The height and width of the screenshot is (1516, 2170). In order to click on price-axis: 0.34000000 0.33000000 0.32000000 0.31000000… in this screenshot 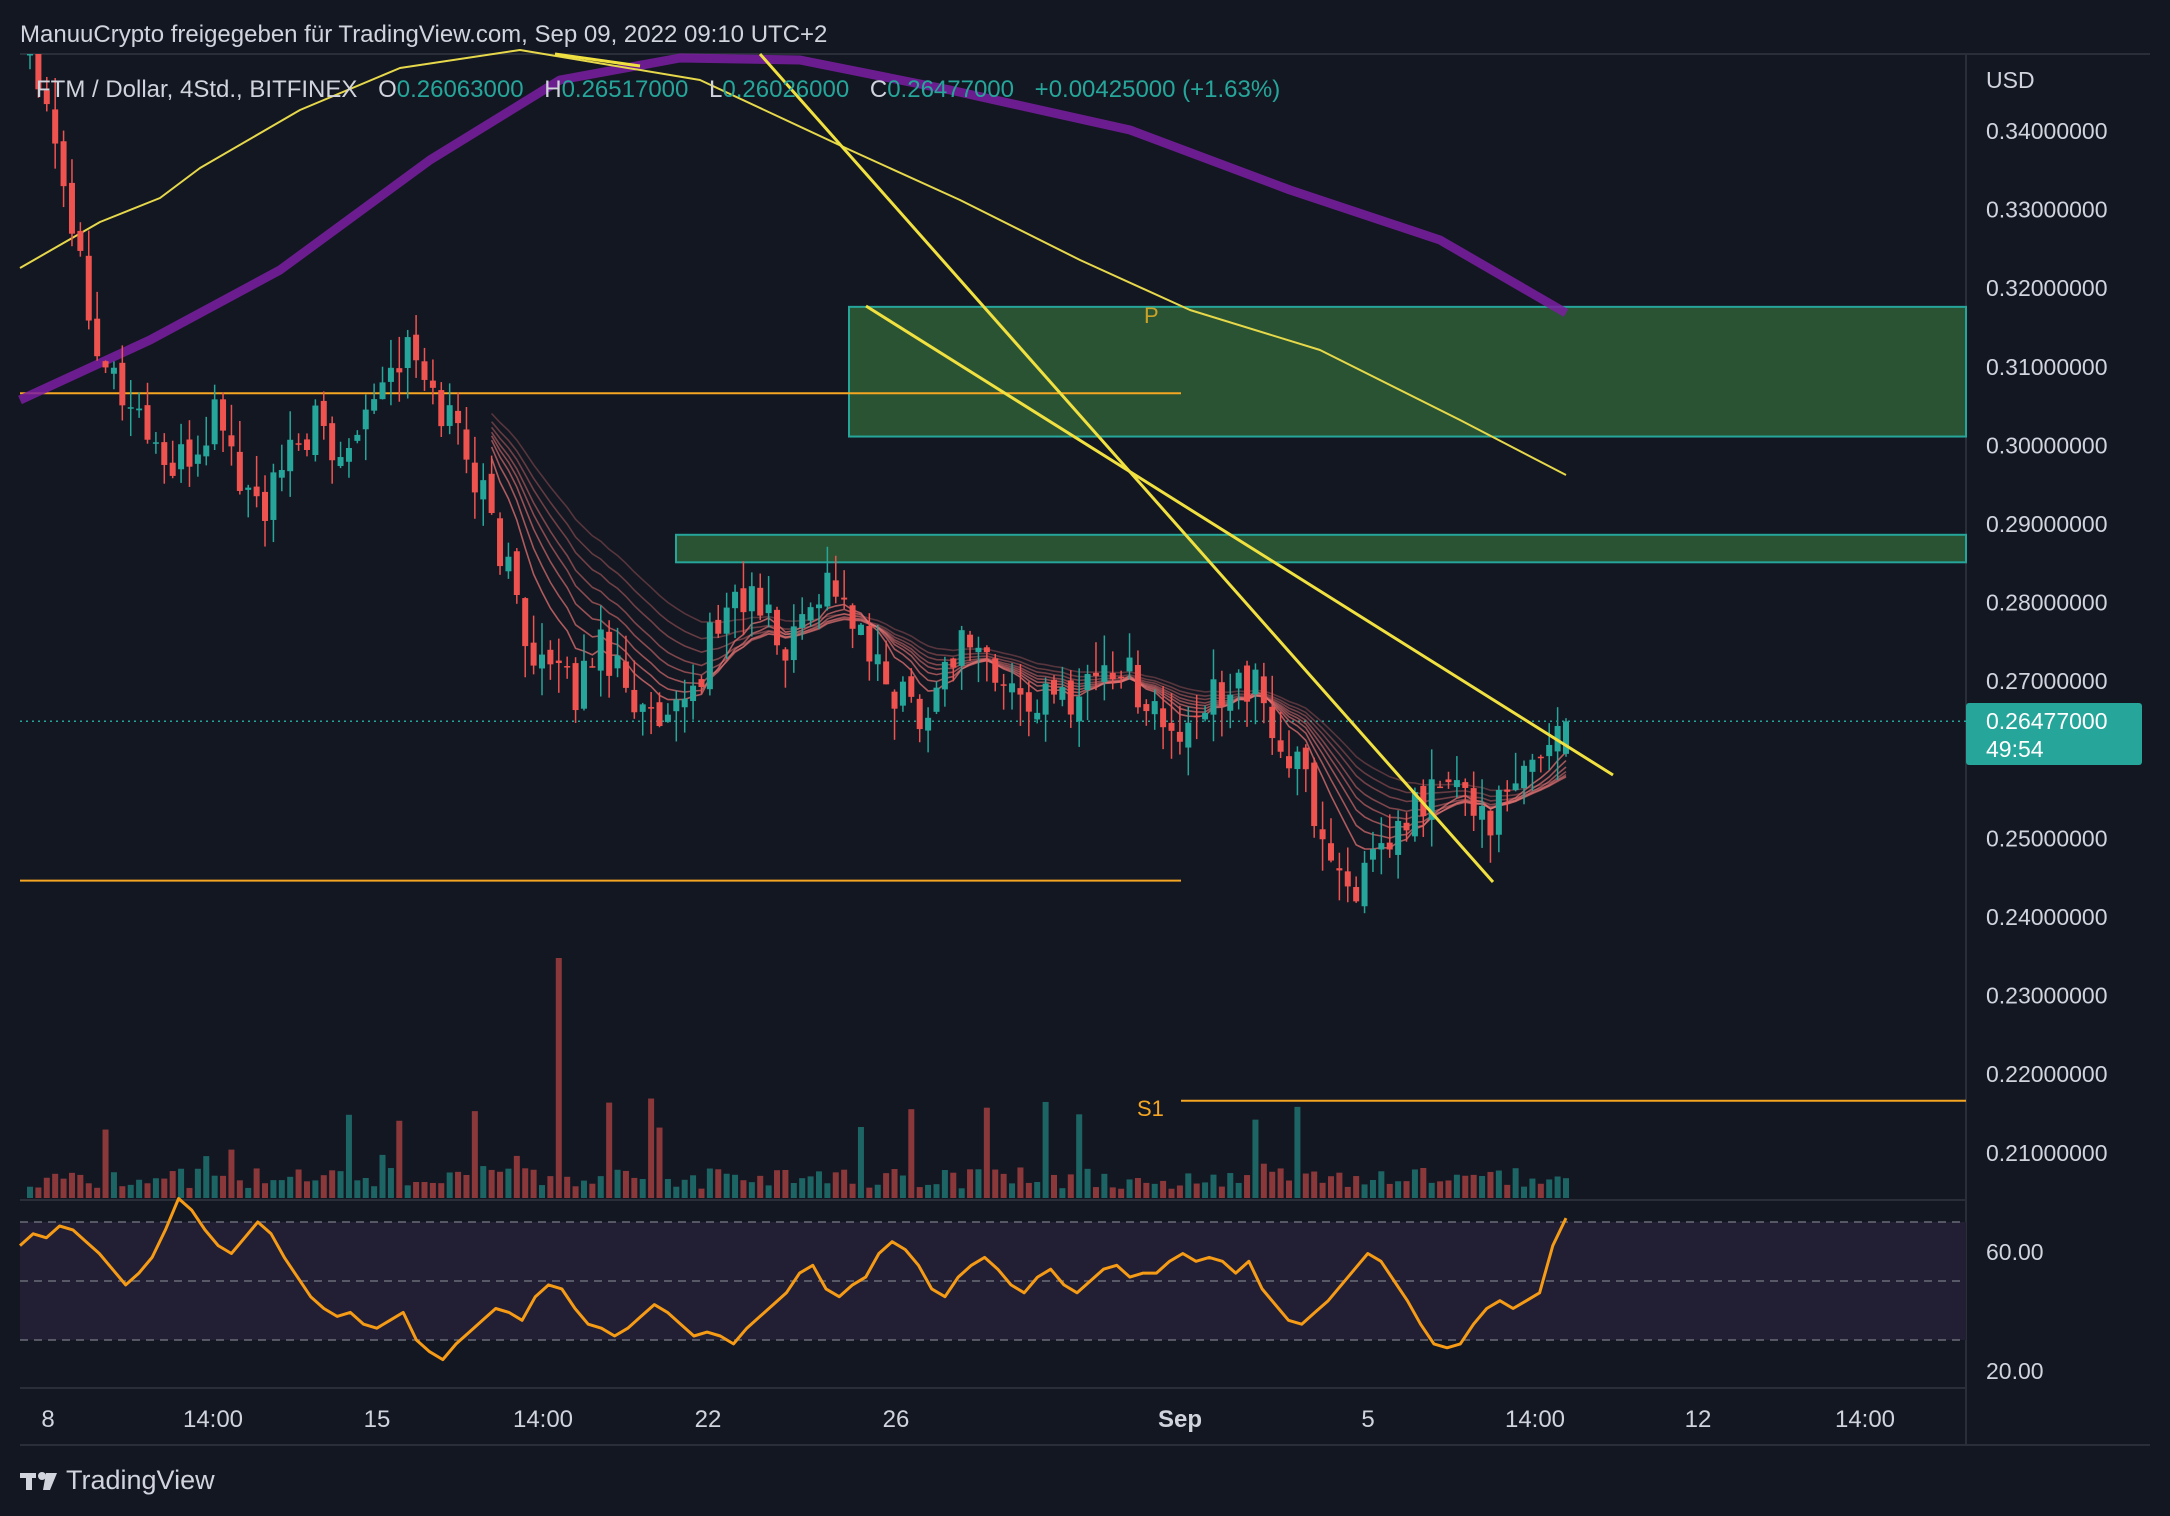, I will do `click(2047, 642)`.